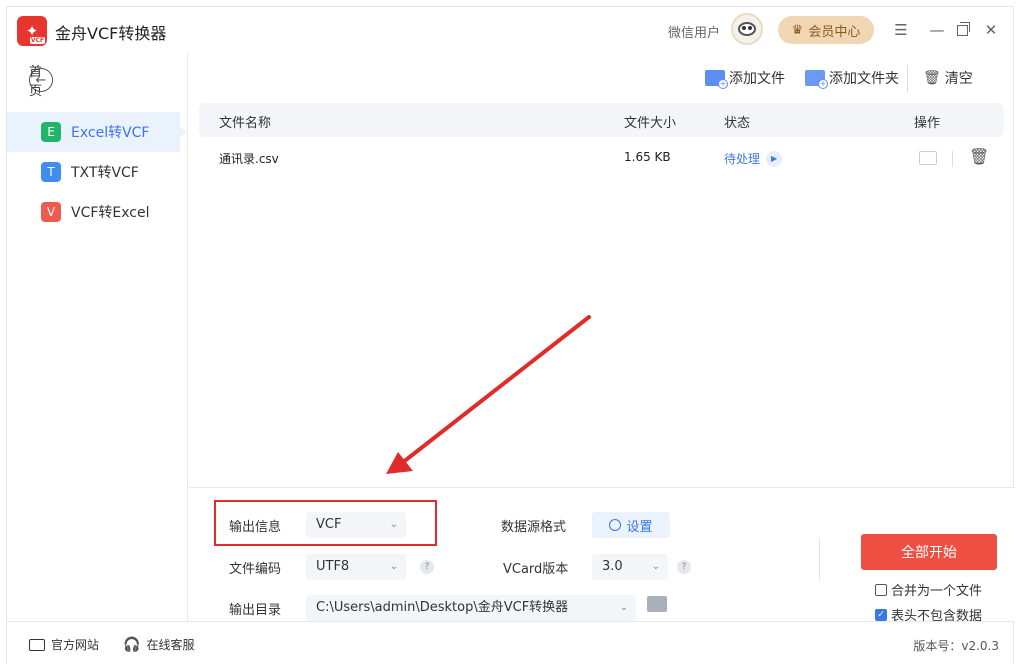 The image size is (1020, 670). Describe the element at coordinates (245, 123) in the screenshot. I see `column-header-name: 文件名称` at that location.